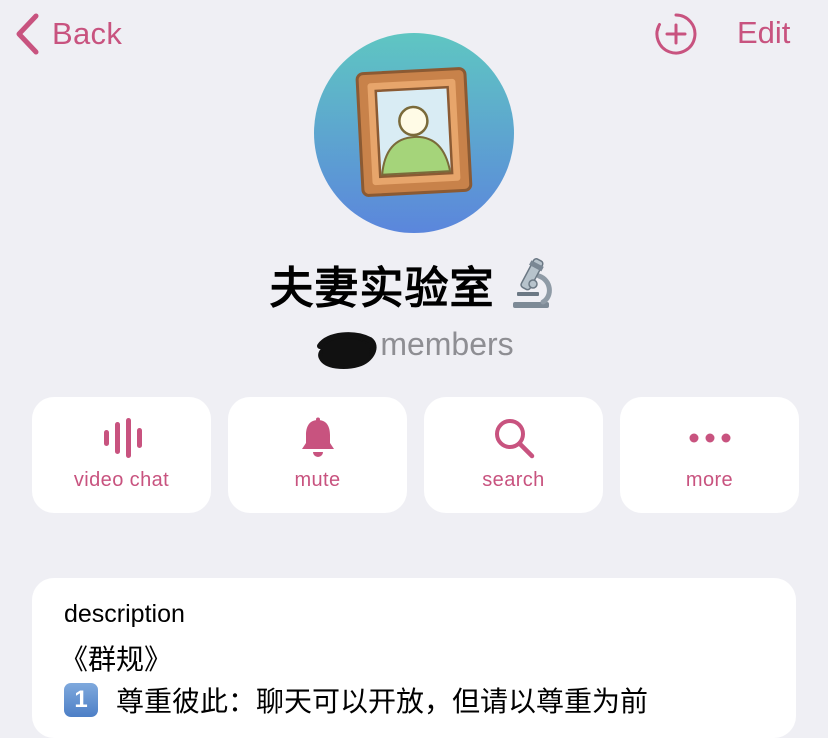 This screenshot has height=738, width=828. Describe the element at coordinates (124, 614) in the screenshot. I see `description-heading: description` at that location.